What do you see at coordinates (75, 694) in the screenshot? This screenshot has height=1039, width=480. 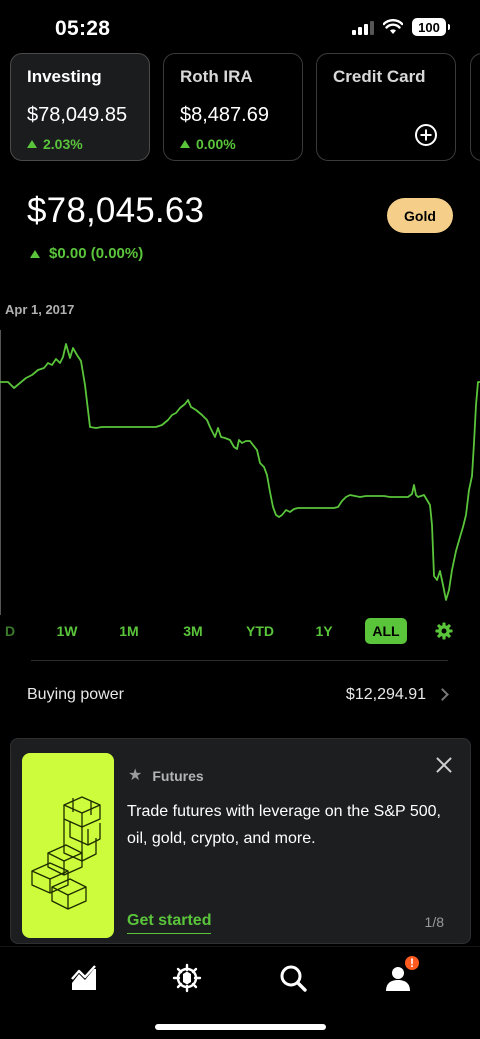 I see `buying-power-label: Buying power` at bounding box center [75, 694].